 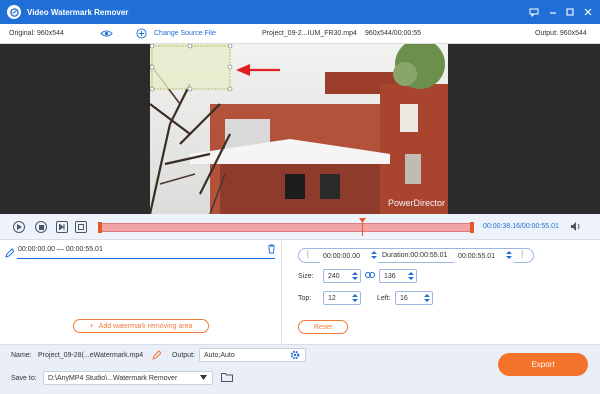 I want to click on trash-icon, so click(x=271, y=250).